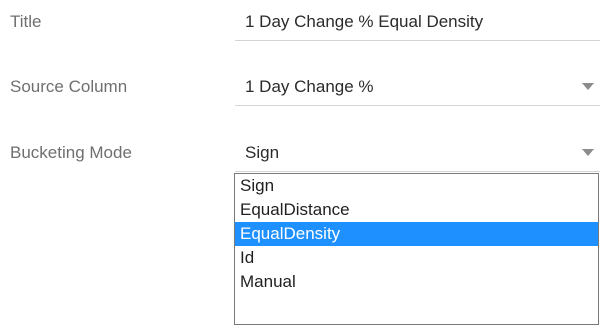 The height and width of the screenshot is (325, 600). I want to click on bucketing-mode-select: Sign, so click(417, 153).